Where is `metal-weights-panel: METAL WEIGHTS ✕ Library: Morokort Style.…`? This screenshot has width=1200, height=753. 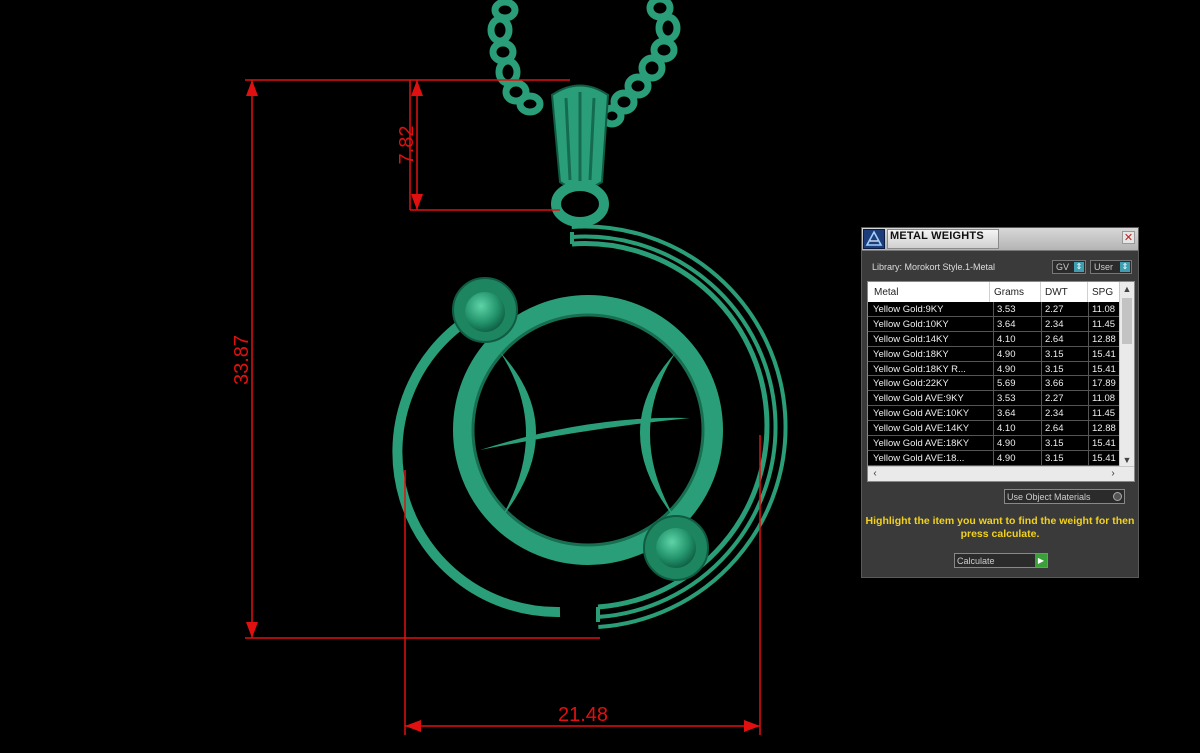
metal-weights-panel: METAL WEIGHTS ✕ Library: Morokort Style.… is located at coordinates (1000, 402).